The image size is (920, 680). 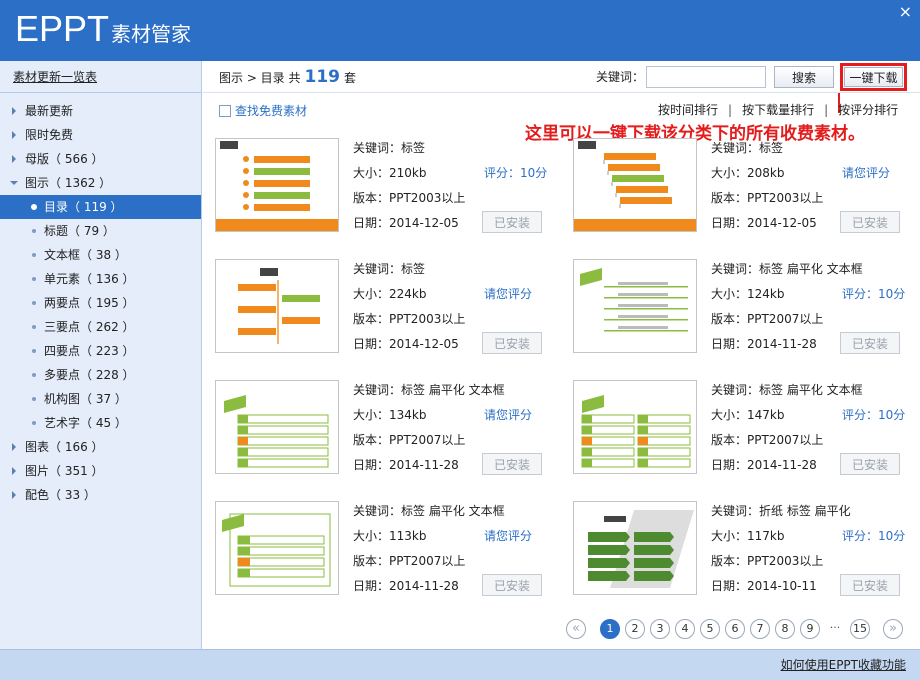 I want to click on sidebar-item: 文本框（ 38 ）, so click(x=100, y=255).